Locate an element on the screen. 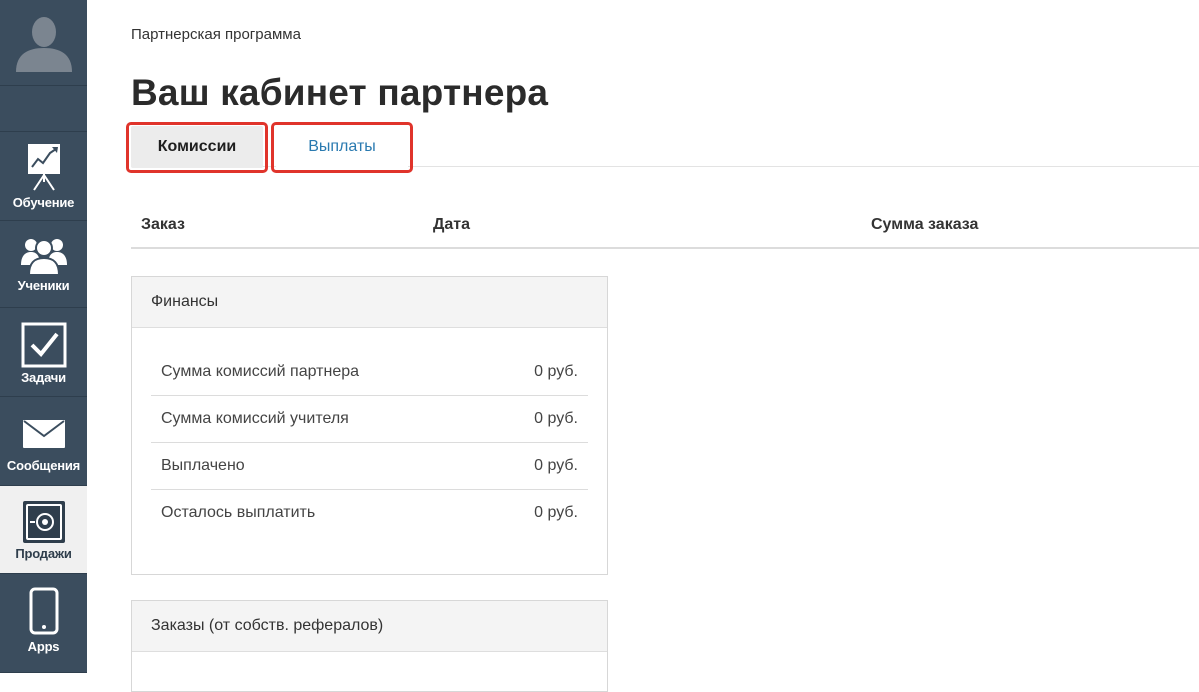 This screenshot has width=1199, height=692. column-header-date: Дата is located at coordinates (452, 224).